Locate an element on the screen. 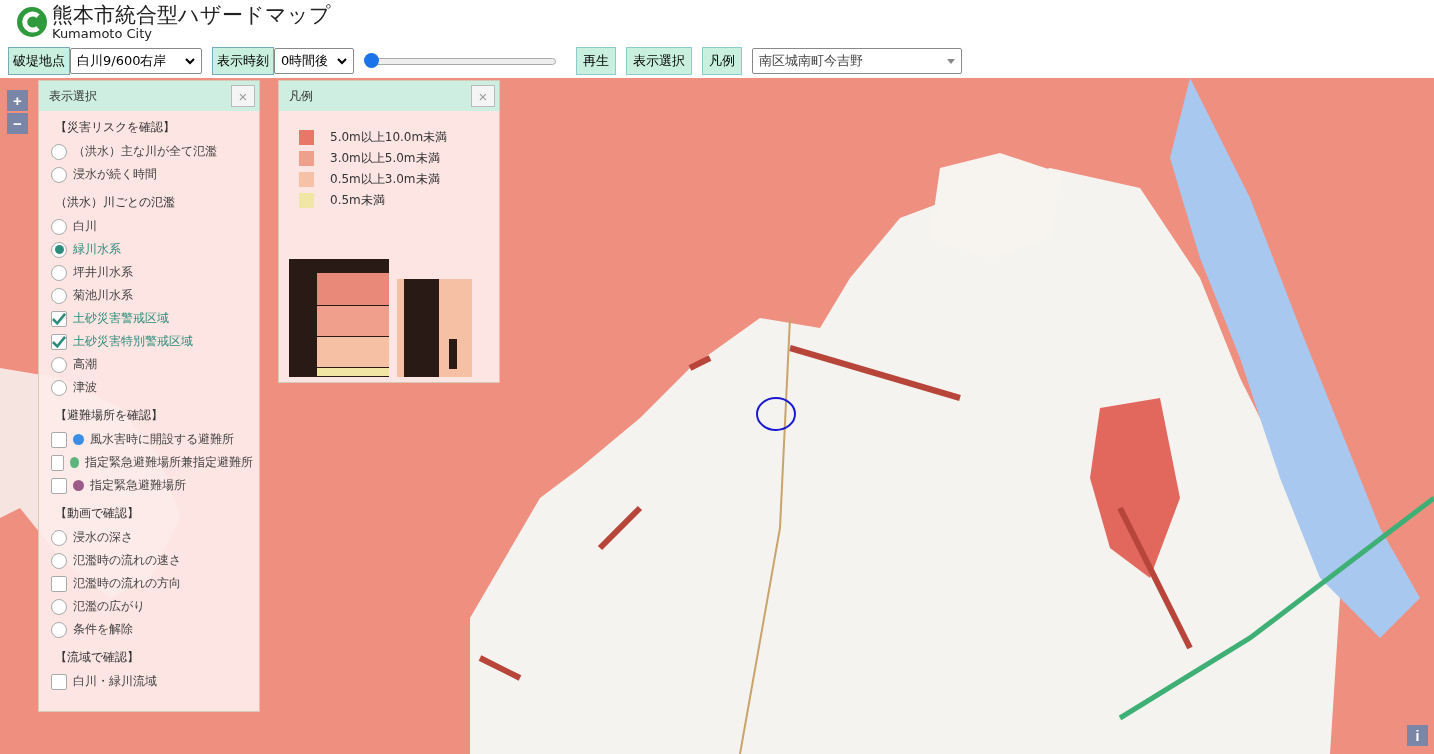  display-time-label: 表示時刻 is located at coordinates (243, 61).